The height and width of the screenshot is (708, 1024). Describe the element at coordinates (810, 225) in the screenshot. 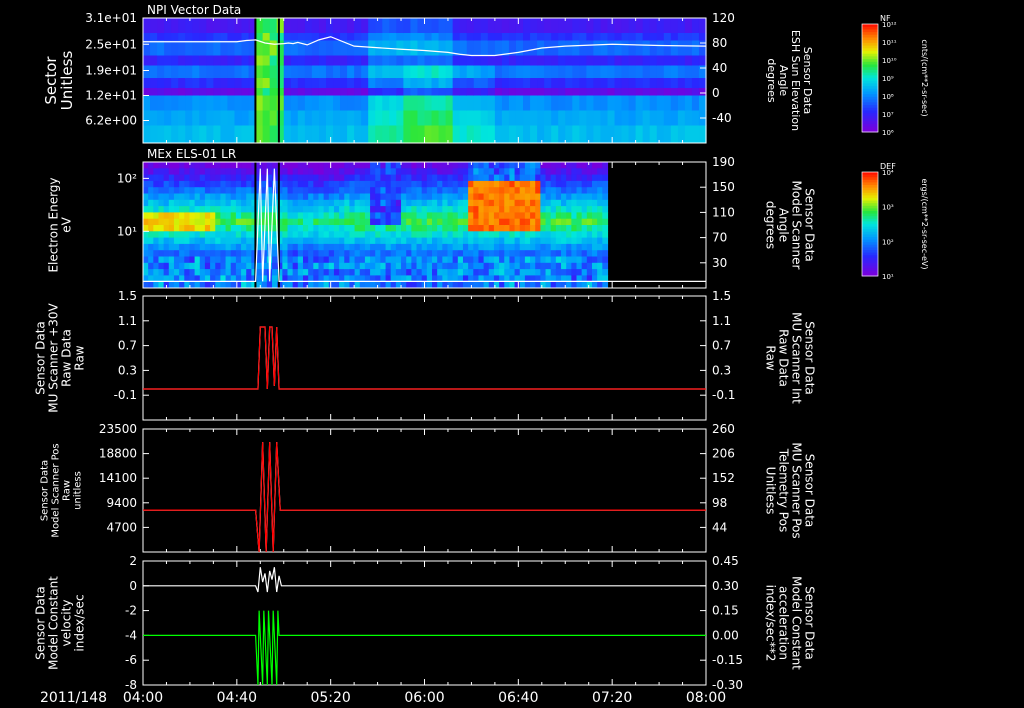

I see `y2-axis-label-line: Sensor Data` at that location.